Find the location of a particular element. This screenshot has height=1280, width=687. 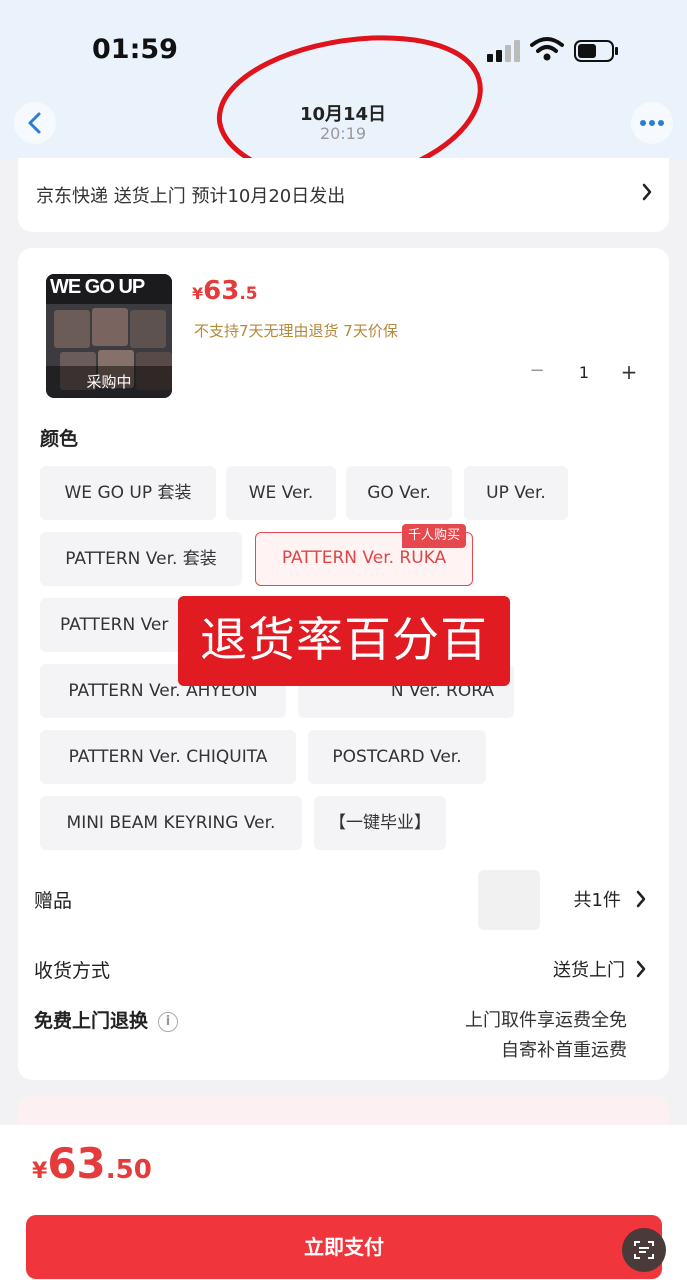

signal-icon is located at coordinates (505, 51).